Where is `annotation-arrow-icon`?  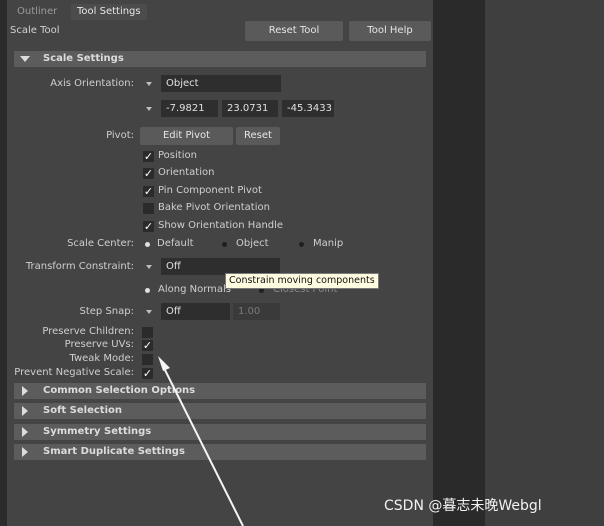 annotation-arrow-icon is located at coordinates (201, 441).